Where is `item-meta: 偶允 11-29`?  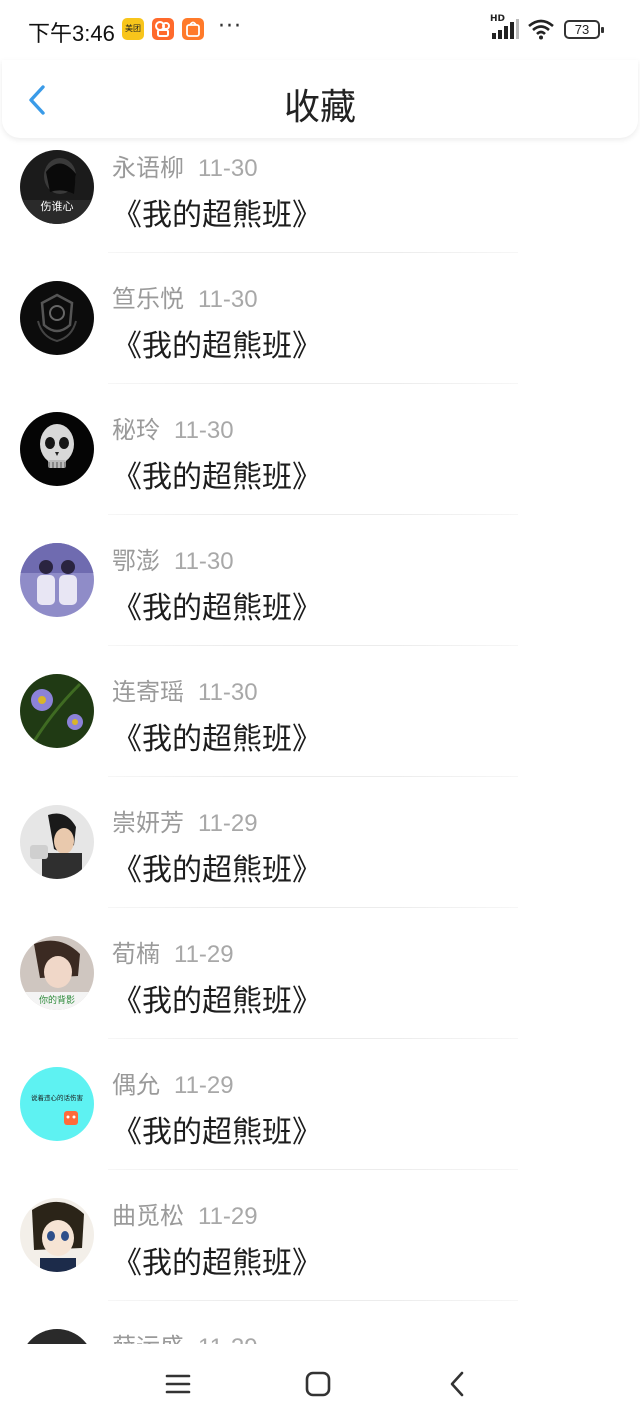
item-meta: 偶允 11-29 is located at coordinates (173, 1082).